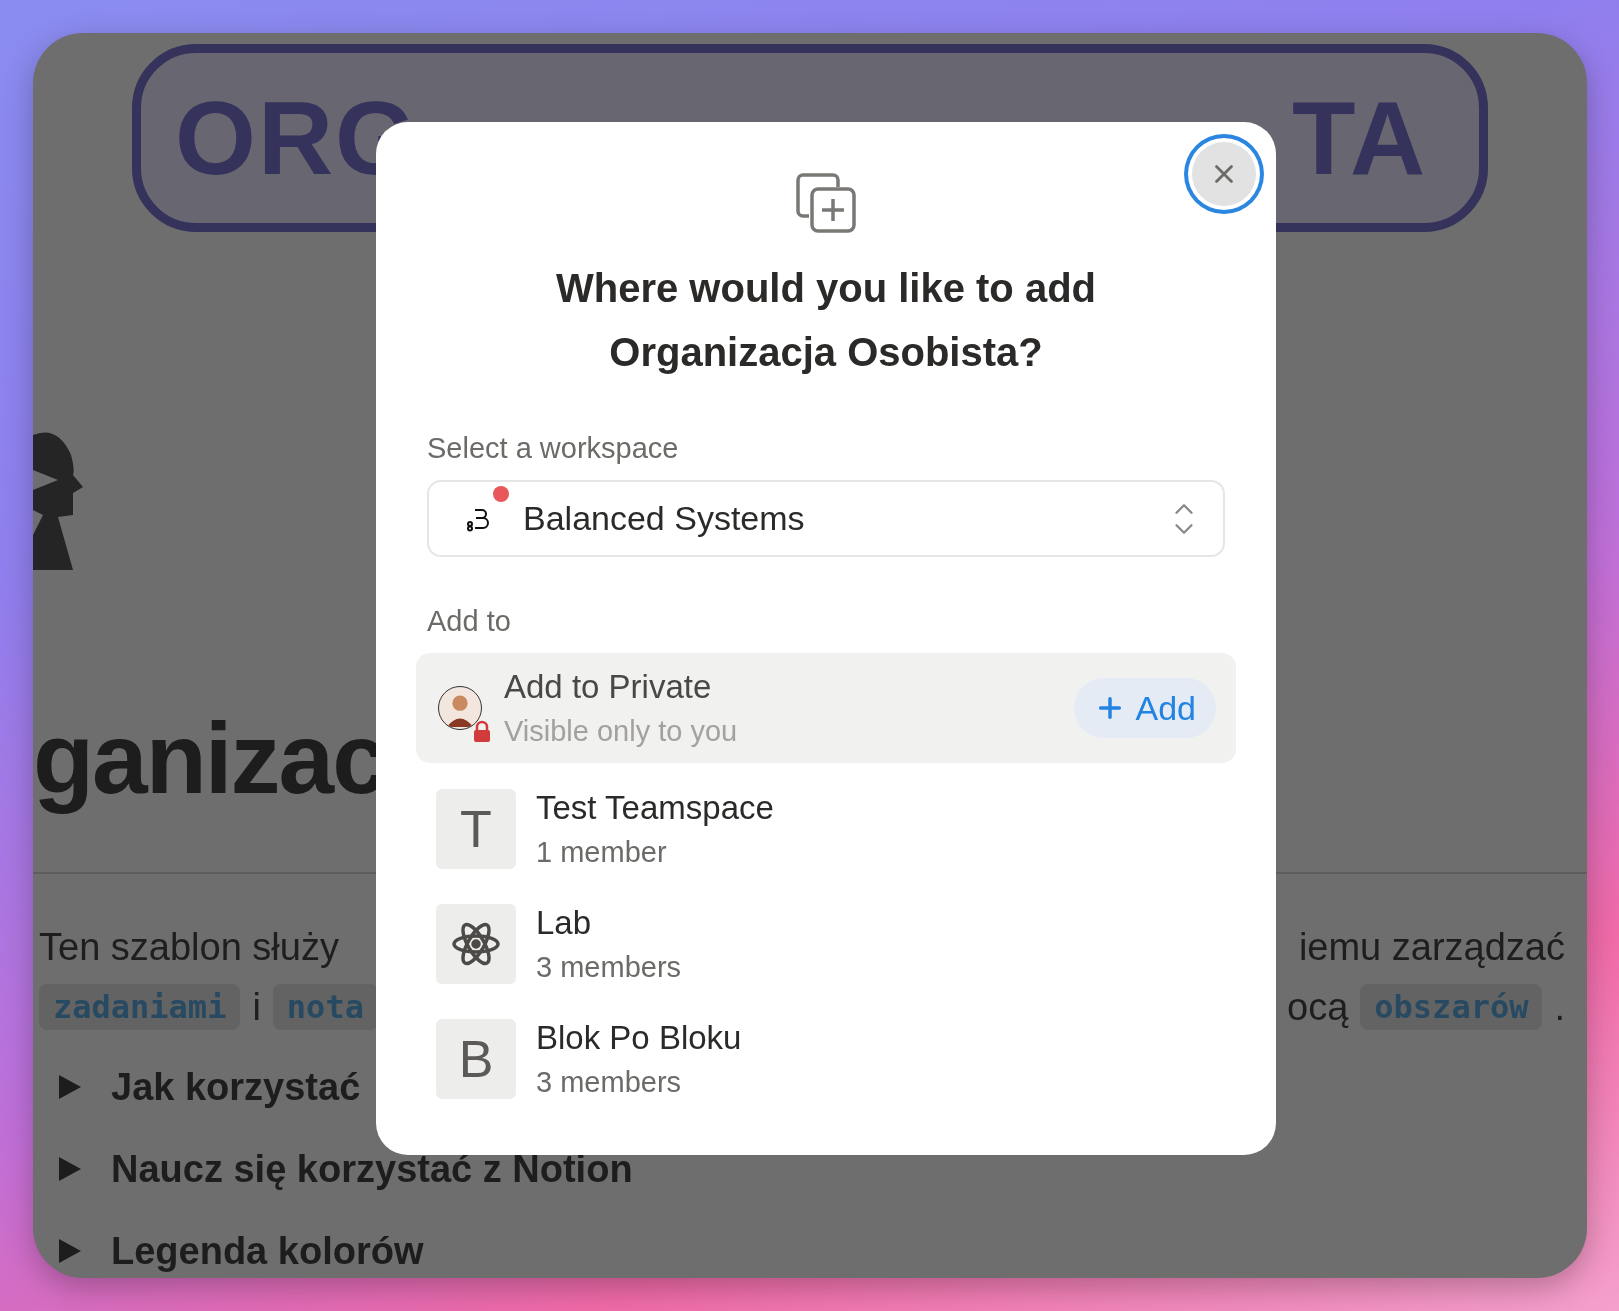 The image size is (1619, 1311). I want to click on teamspace-option: B Blok Po Bloku 3 members, so click(826, 1058).